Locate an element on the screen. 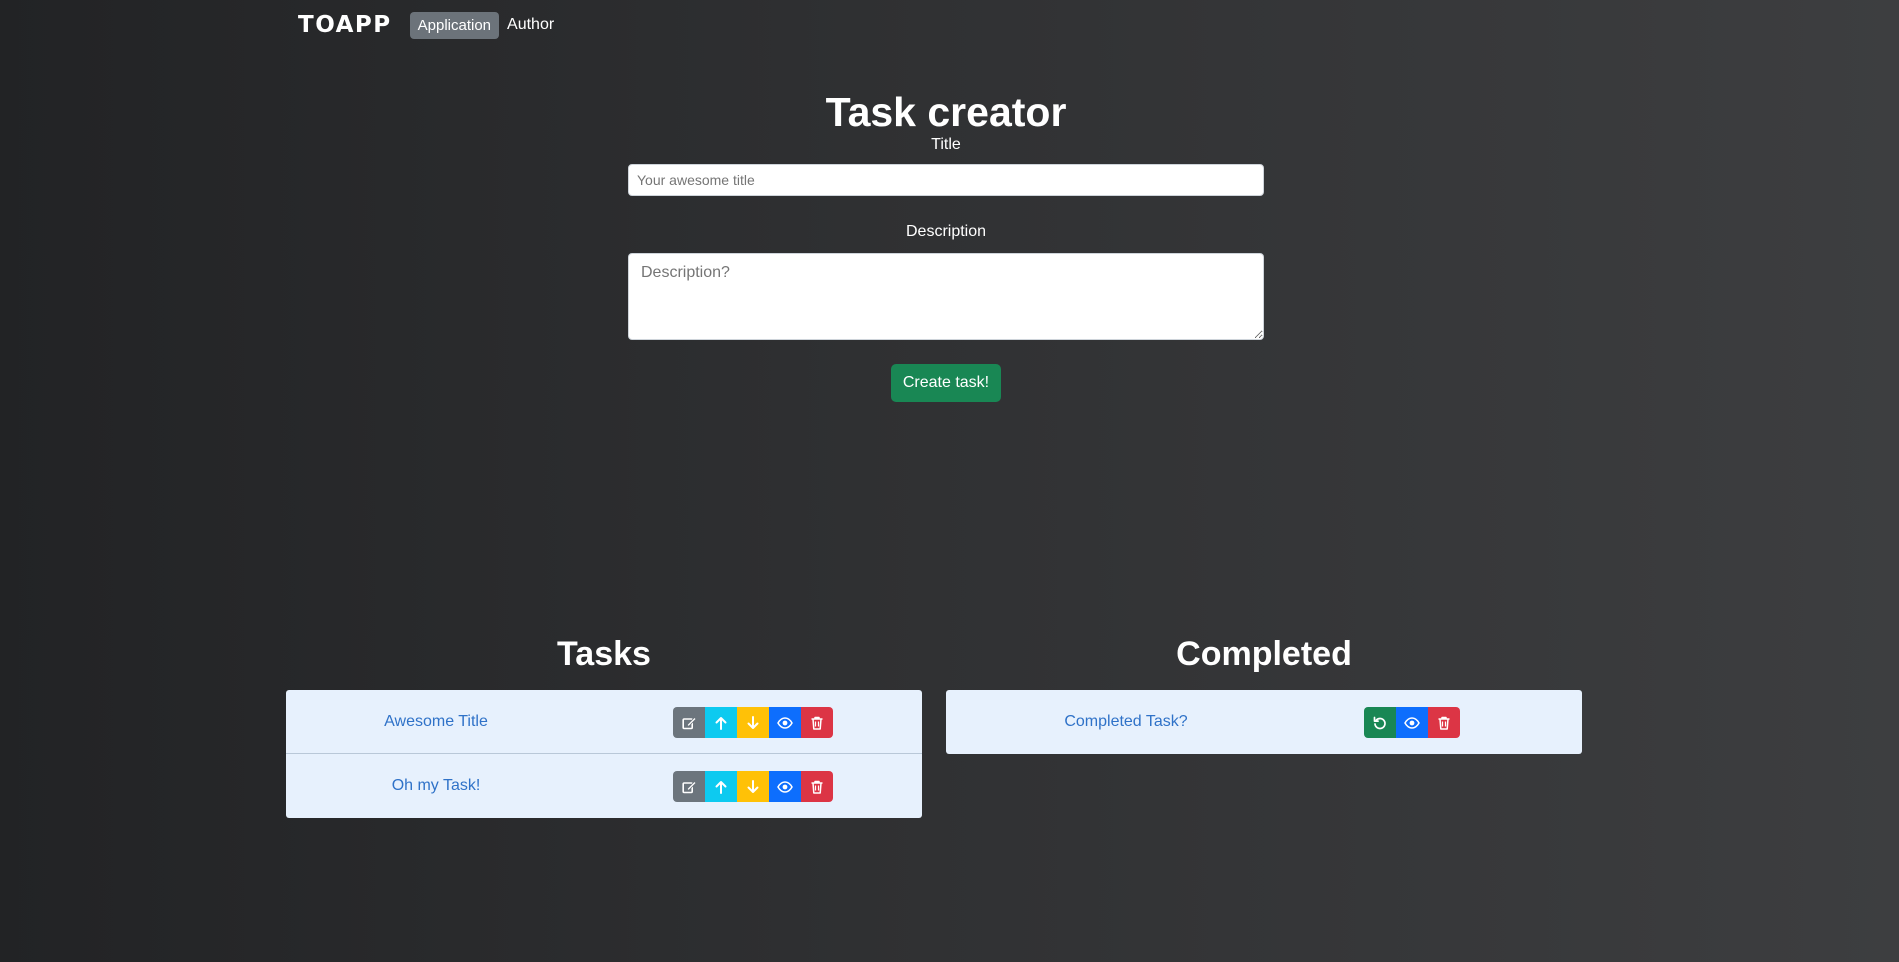  tasks-column: Tasks Awesome Title Oh my Task! is located at coordinates (604, 725).